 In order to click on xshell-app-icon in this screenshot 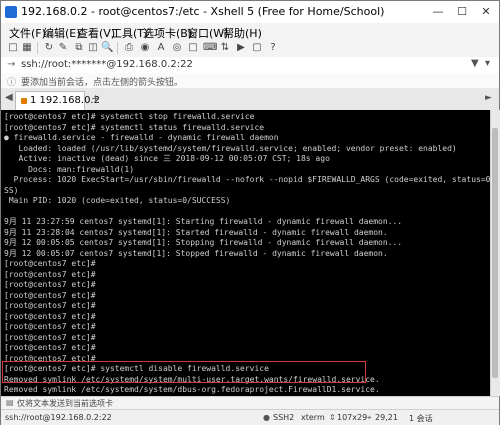, I will do `click(11, 12)`.